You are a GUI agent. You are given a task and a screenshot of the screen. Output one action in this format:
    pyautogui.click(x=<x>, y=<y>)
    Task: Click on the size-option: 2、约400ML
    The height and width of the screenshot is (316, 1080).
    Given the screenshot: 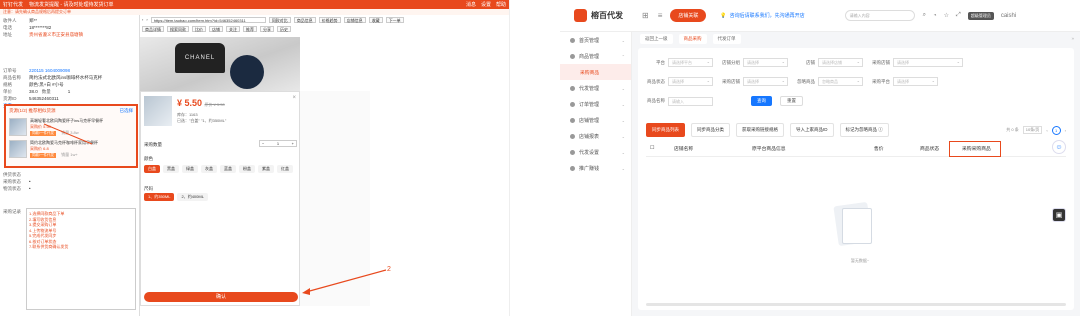 What is the action you would take?
    pyautogui.click(x=192, y=197)
    